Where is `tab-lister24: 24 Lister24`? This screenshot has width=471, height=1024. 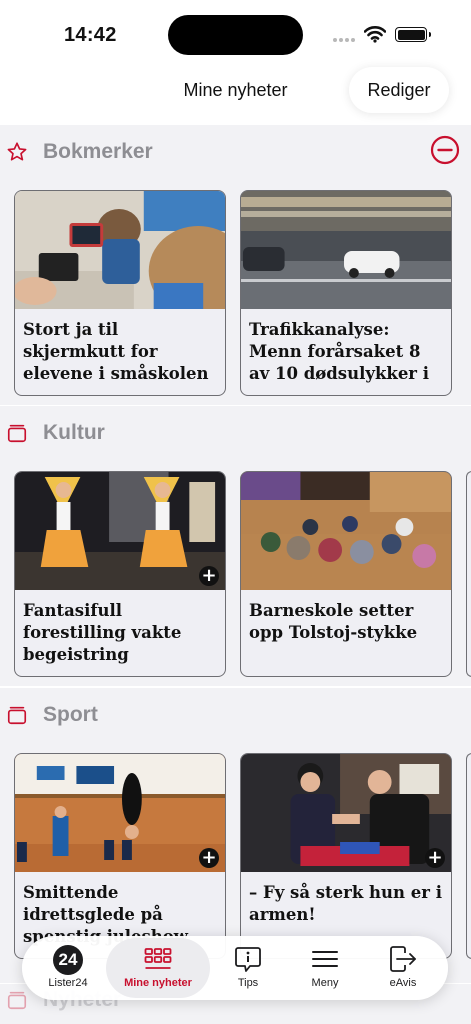 tab-lister24: 24 Lister24 is located at coordinates (68, 968).